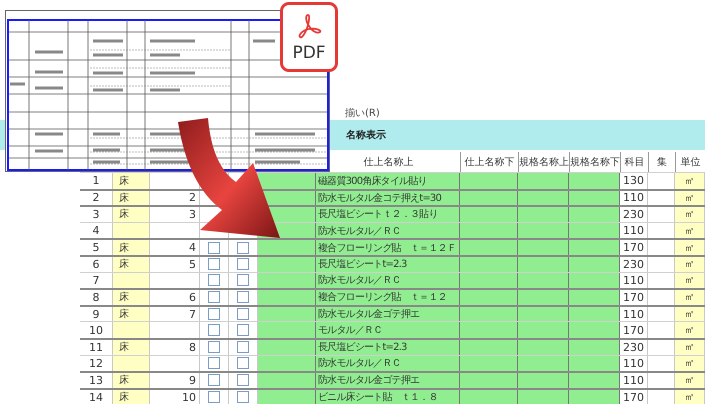  I want to click on panel-title: 名称表示, so click(366, 135).